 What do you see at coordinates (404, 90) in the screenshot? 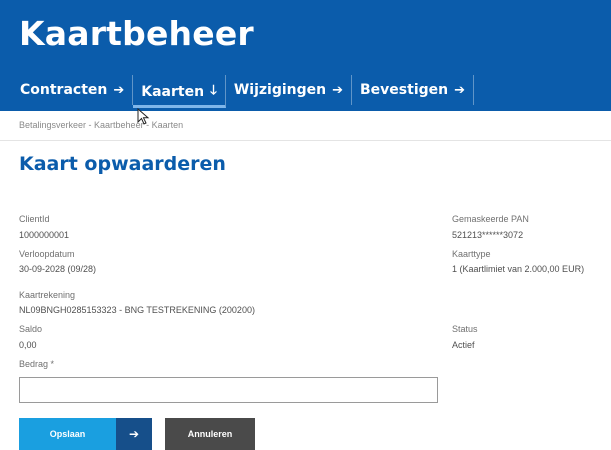
I see `nav-item-label: Bevestigen` at bounding box center [404, 90].